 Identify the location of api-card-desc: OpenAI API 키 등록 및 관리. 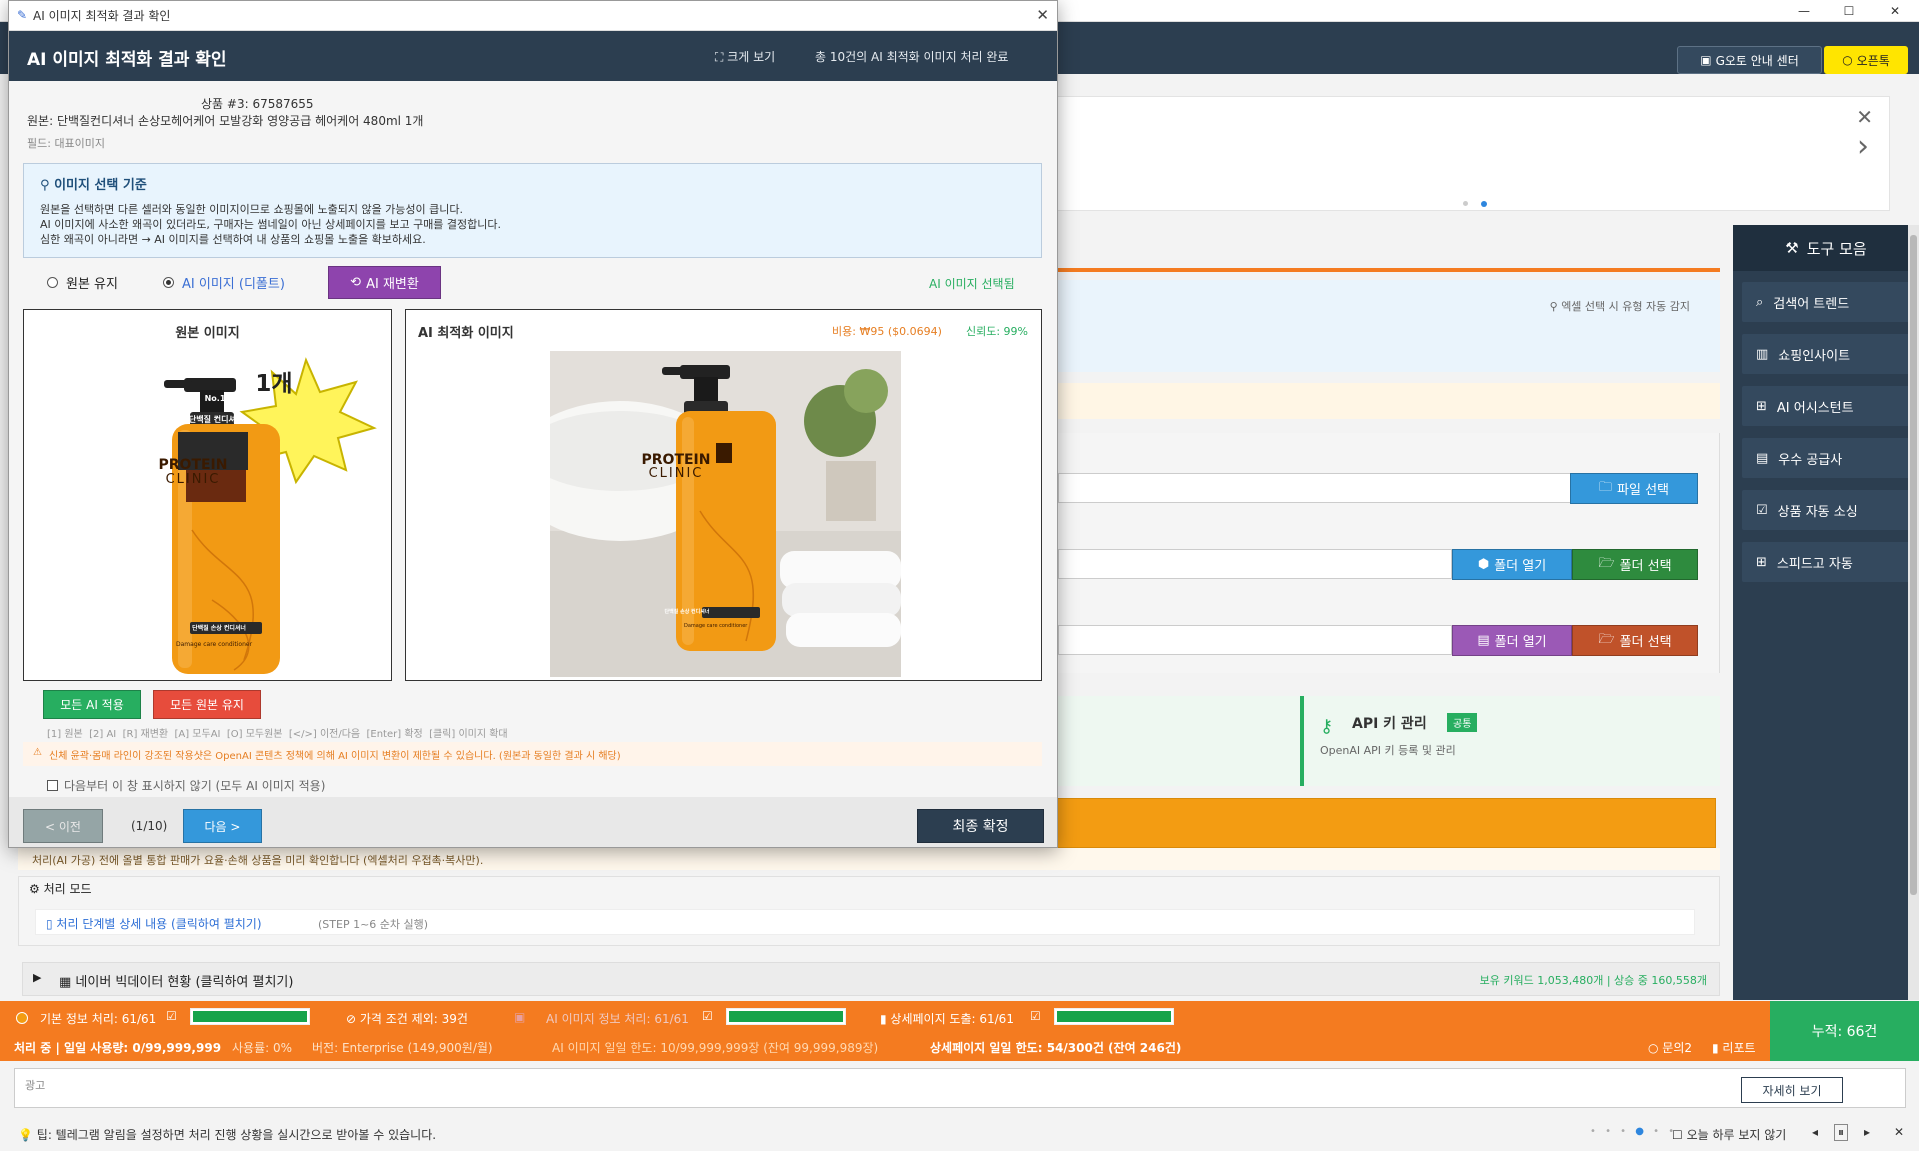
(1388, 750).